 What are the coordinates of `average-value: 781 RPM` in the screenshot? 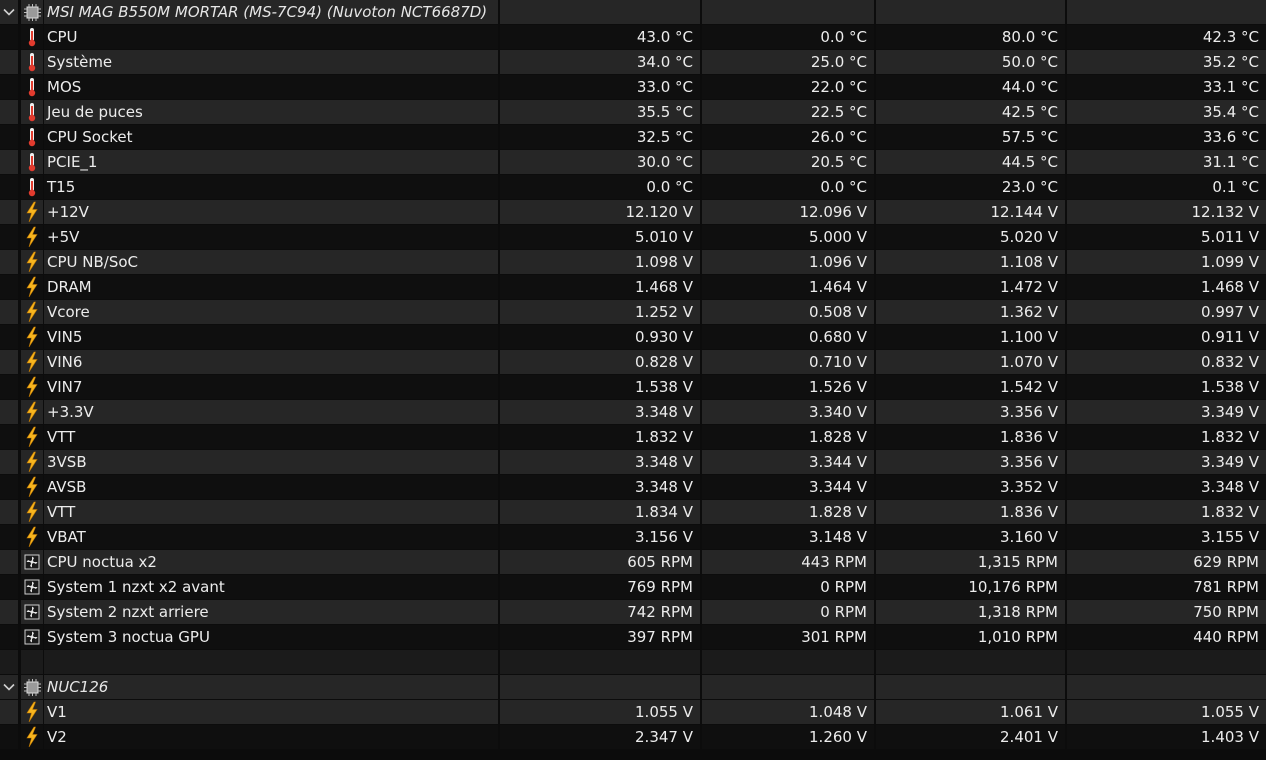 It's located at (1166, 587).